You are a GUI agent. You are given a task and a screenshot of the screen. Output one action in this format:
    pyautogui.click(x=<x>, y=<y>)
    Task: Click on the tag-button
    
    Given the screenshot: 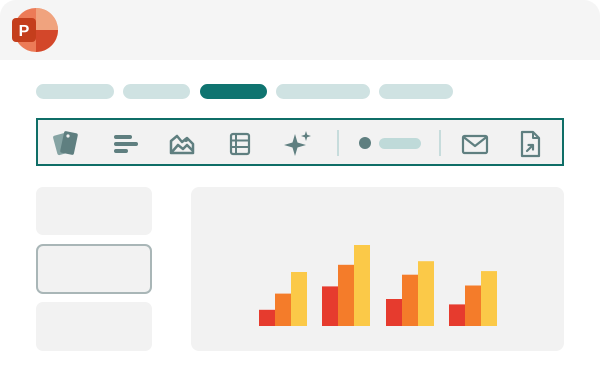 What is the action you would take?
    pyautogui.click(x=66, y=144)
    